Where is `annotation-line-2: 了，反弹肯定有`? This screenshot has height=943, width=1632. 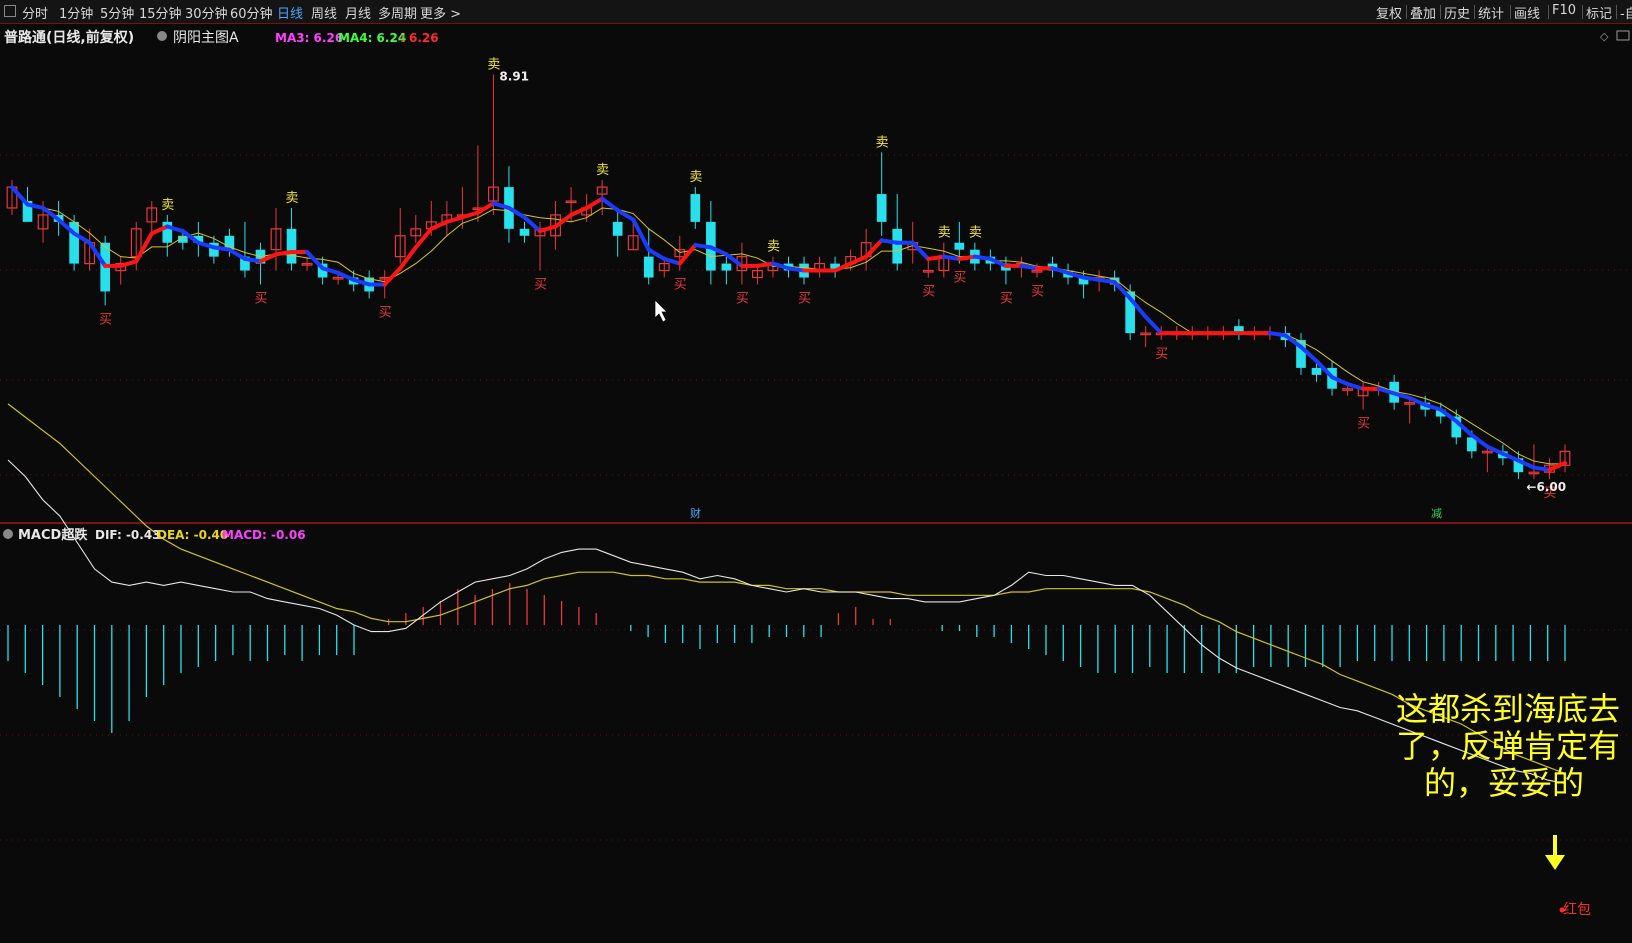 annotation-line-2: 了，反弹肯定有 is located at coordinates (1508, 746).